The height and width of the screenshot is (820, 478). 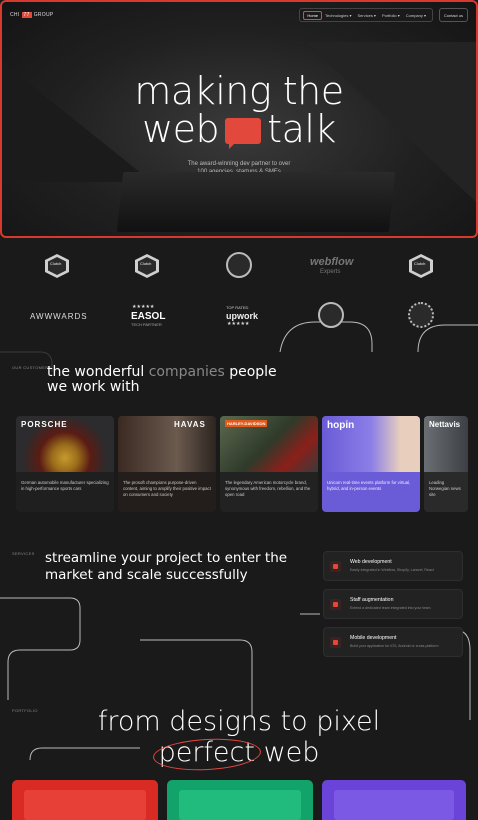 I want to click on upwork-top-rated: TOP RATED, so click(x=237, y=307).